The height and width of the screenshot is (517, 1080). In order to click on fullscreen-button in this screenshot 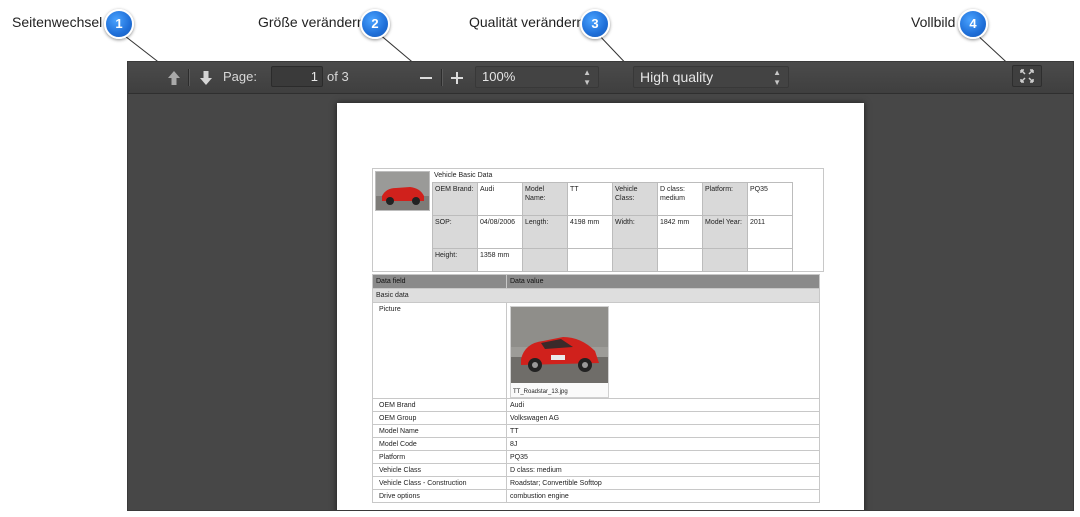, I will do `click(1027, 76)`.